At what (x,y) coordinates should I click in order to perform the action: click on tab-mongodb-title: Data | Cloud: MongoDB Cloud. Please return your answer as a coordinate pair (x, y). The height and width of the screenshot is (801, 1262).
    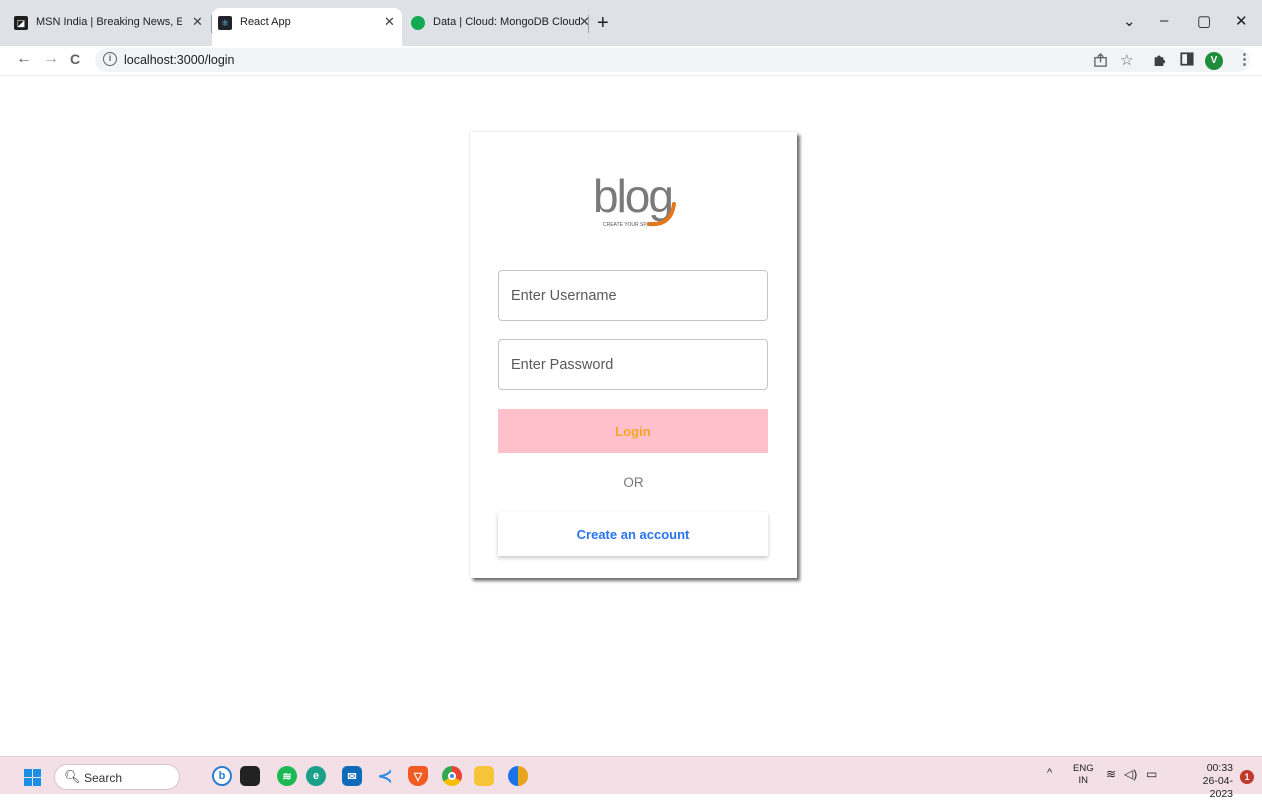
    Looking at the image, I should click on (507, 22).